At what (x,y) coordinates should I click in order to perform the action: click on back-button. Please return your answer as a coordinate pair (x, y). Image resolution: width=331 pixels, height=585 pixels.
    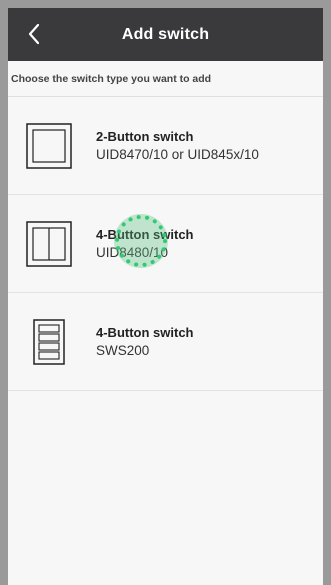
    Looking at the image, I should click on (34, 34).